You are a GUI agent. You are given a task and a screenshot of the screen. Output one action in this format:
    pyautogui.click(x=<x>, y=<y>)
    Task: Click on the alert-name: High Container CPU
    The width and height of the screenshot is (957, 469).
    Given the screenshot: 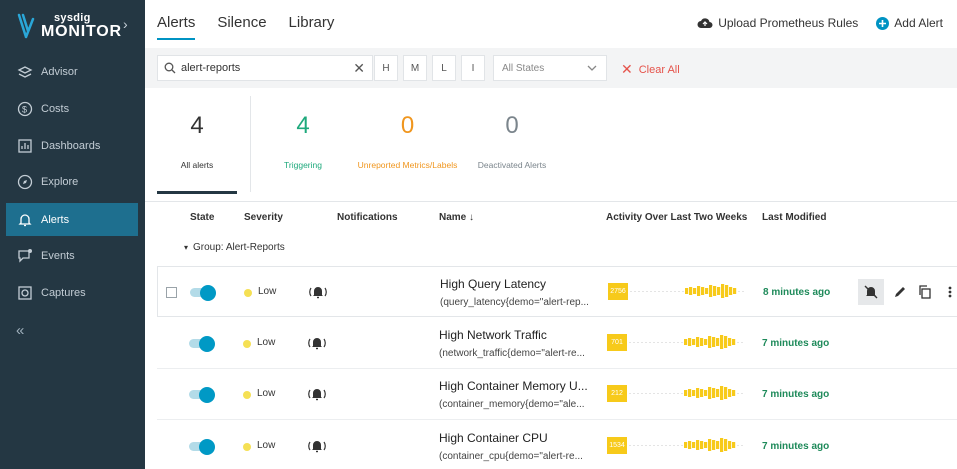 What is the action you would take?
    pyautogui.click(x=493, y=438)
    